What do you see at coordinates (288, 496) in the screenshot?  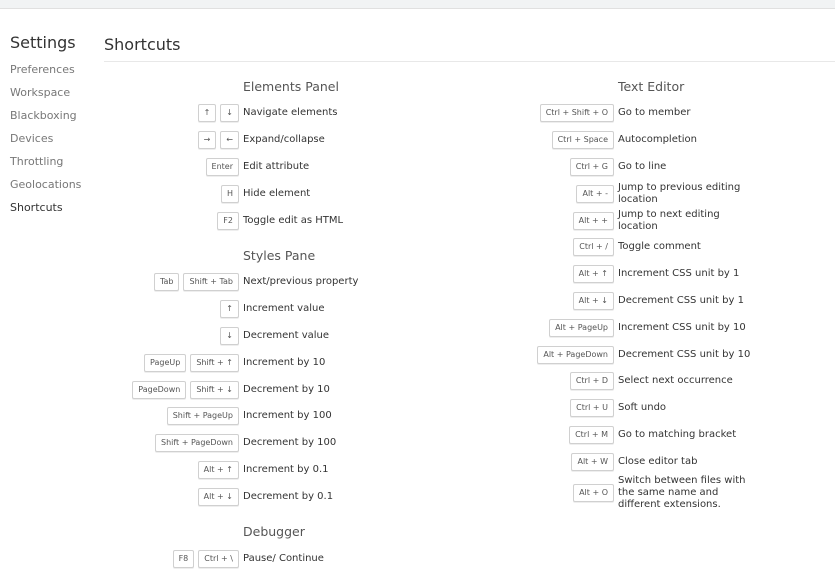 I see `shortcut-description: Decrement by 0.1` at bounding box center [288, 496].